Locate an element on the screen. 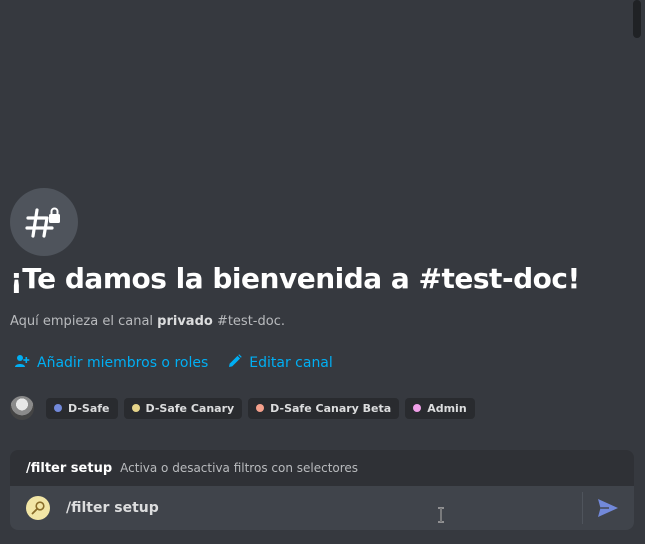 This screenshot has width=645, height=544. send-icon is located at coordinates (608, 508).